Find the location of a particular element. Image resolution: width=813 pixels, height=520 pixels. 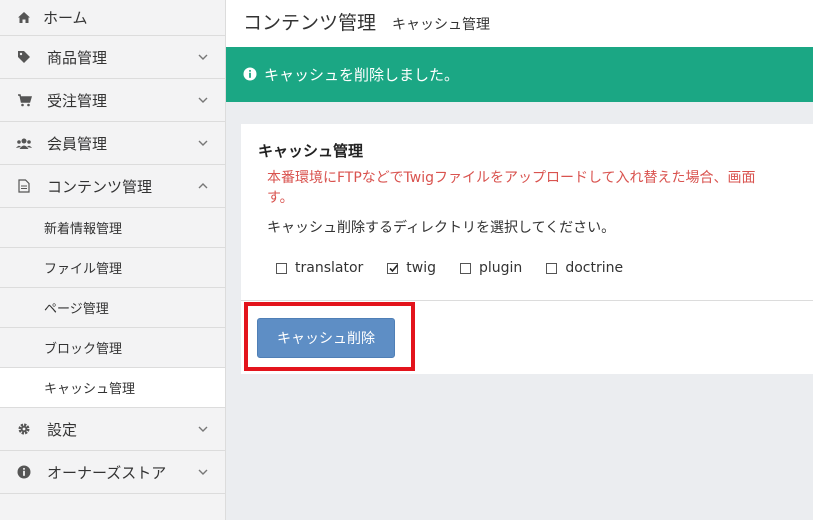

page-title: コンテンツ管理 is located at coordinates (310, 23).